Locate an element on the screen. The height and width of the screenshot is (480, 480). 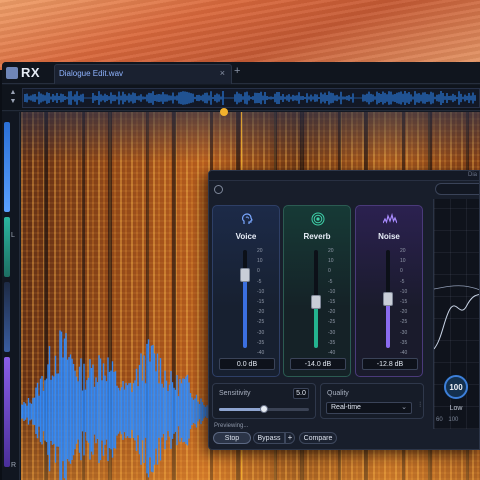
sensitivity-control: Sensitivity 5.0 is located at coordinates (264, 401).